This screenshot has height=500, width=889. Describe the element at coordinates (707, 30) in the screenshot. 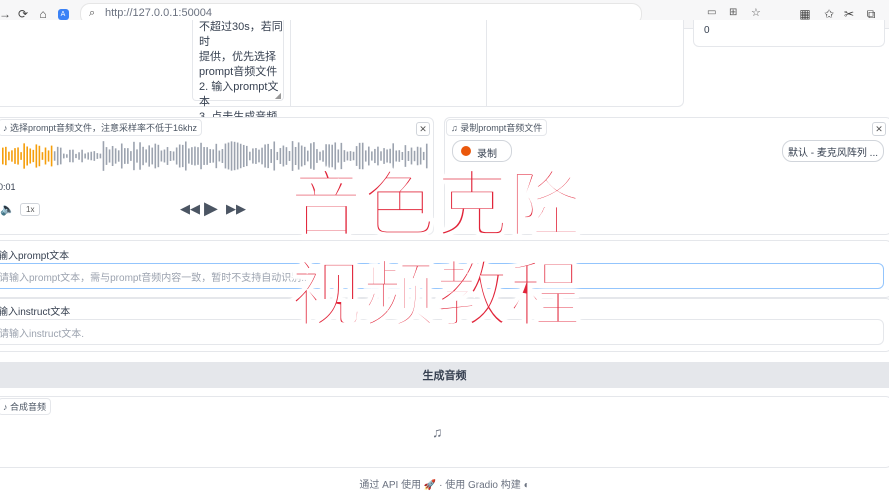

I see `seed-value: 0` at that location.